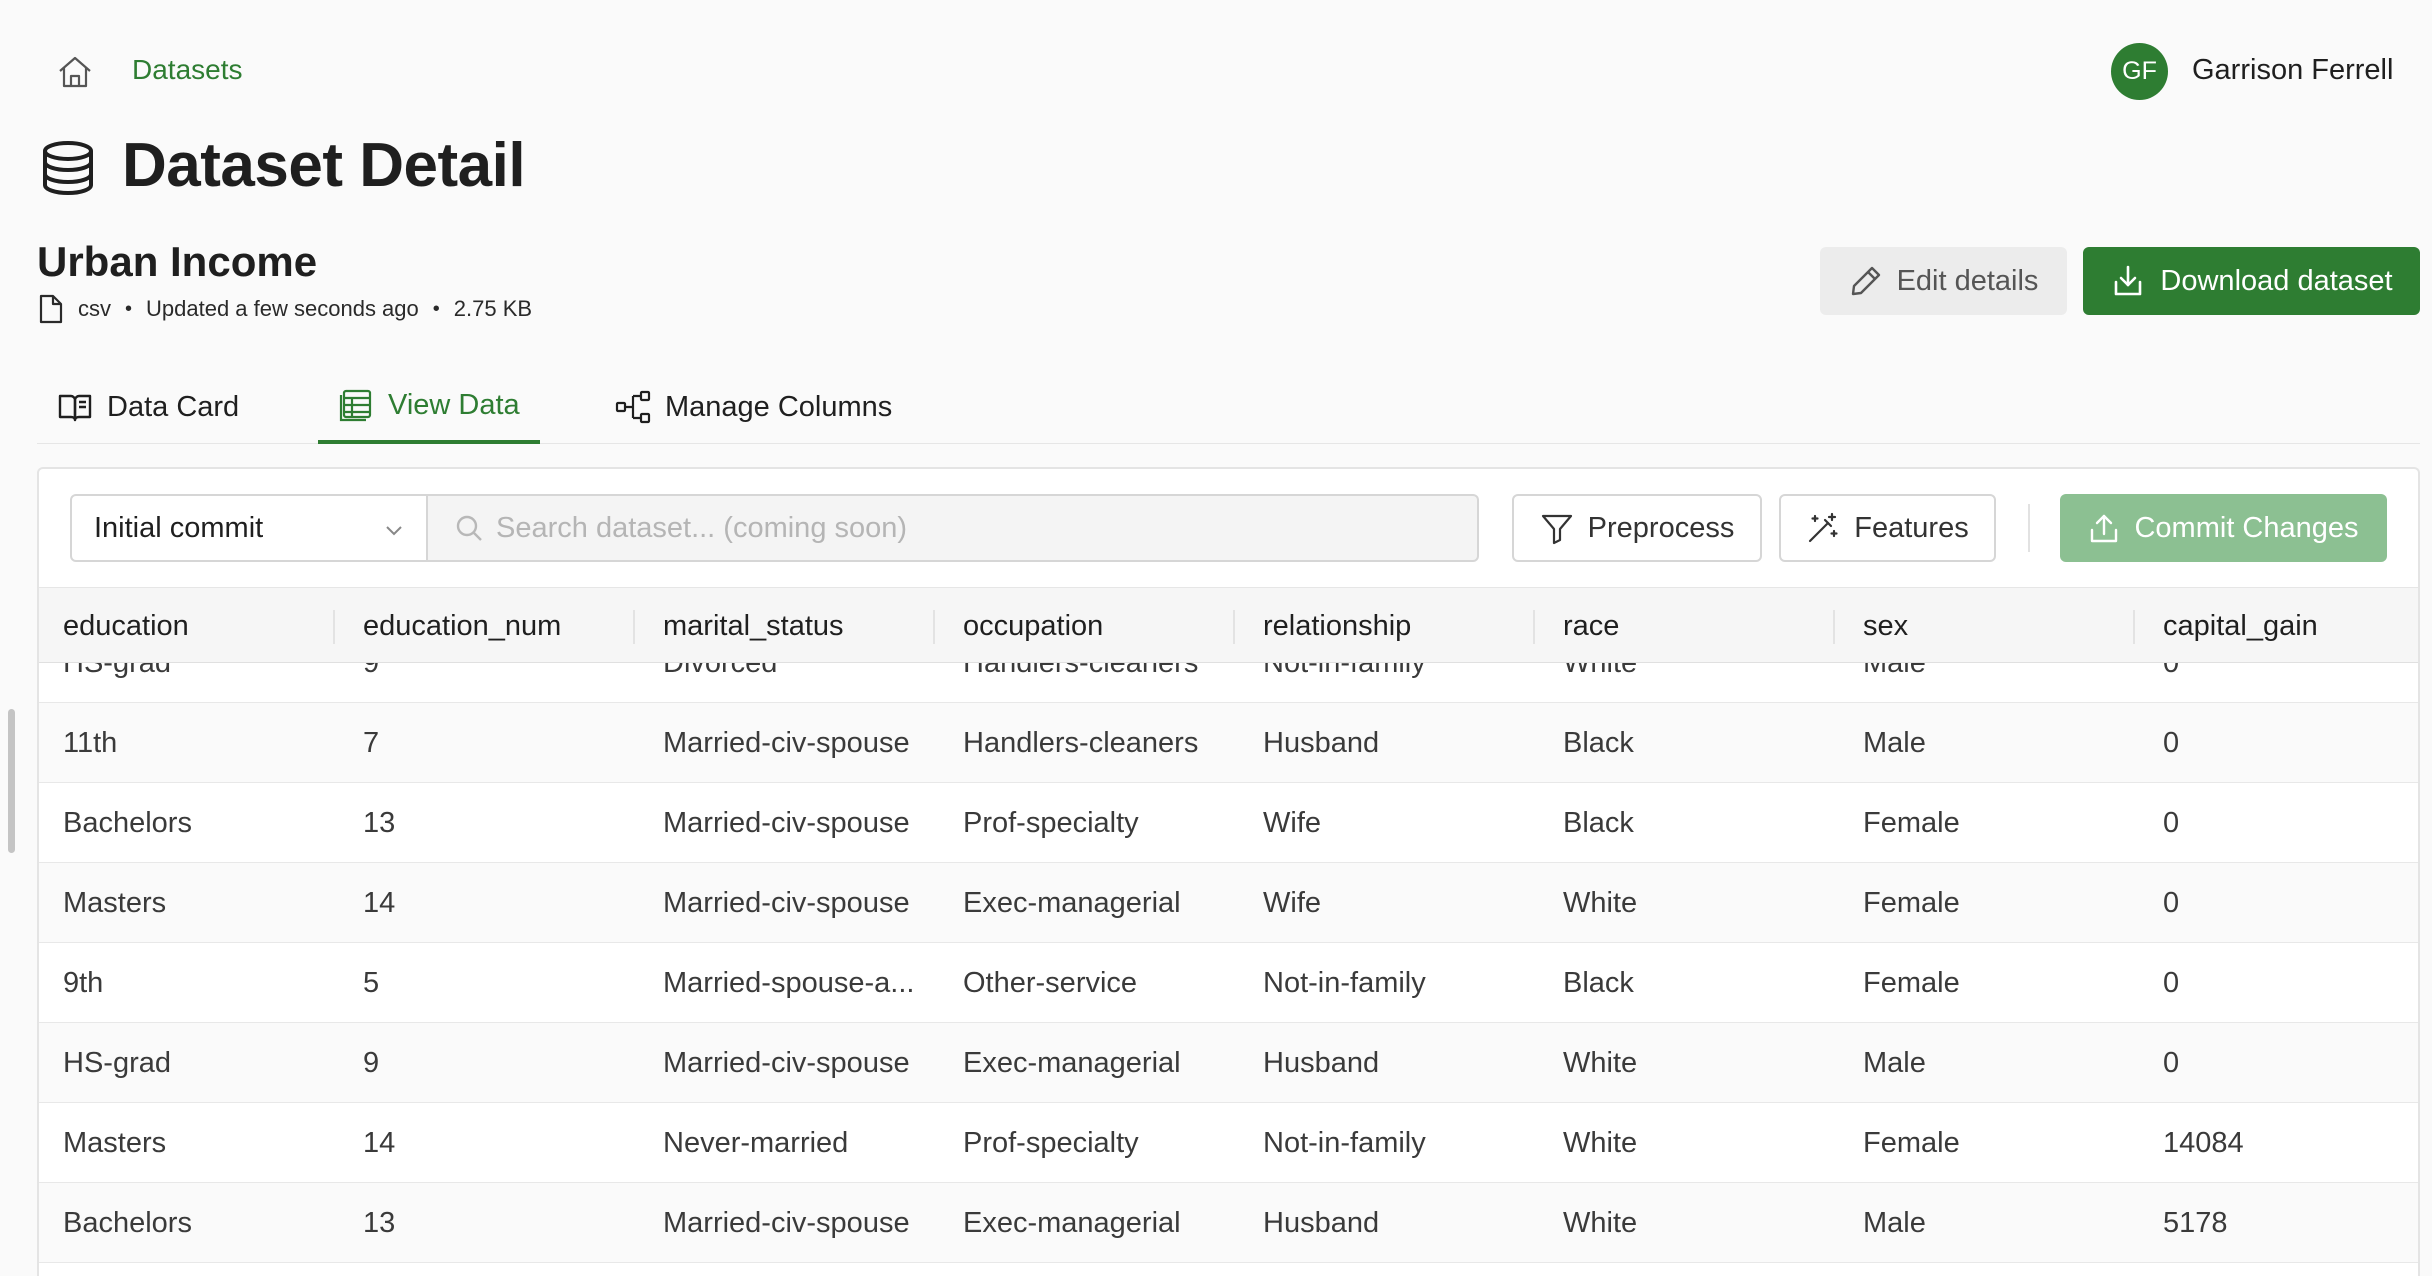 This screenshot has height=1276, width=2432. I want to click on user-name: Garrison Ferrell, so click(2292, 70).